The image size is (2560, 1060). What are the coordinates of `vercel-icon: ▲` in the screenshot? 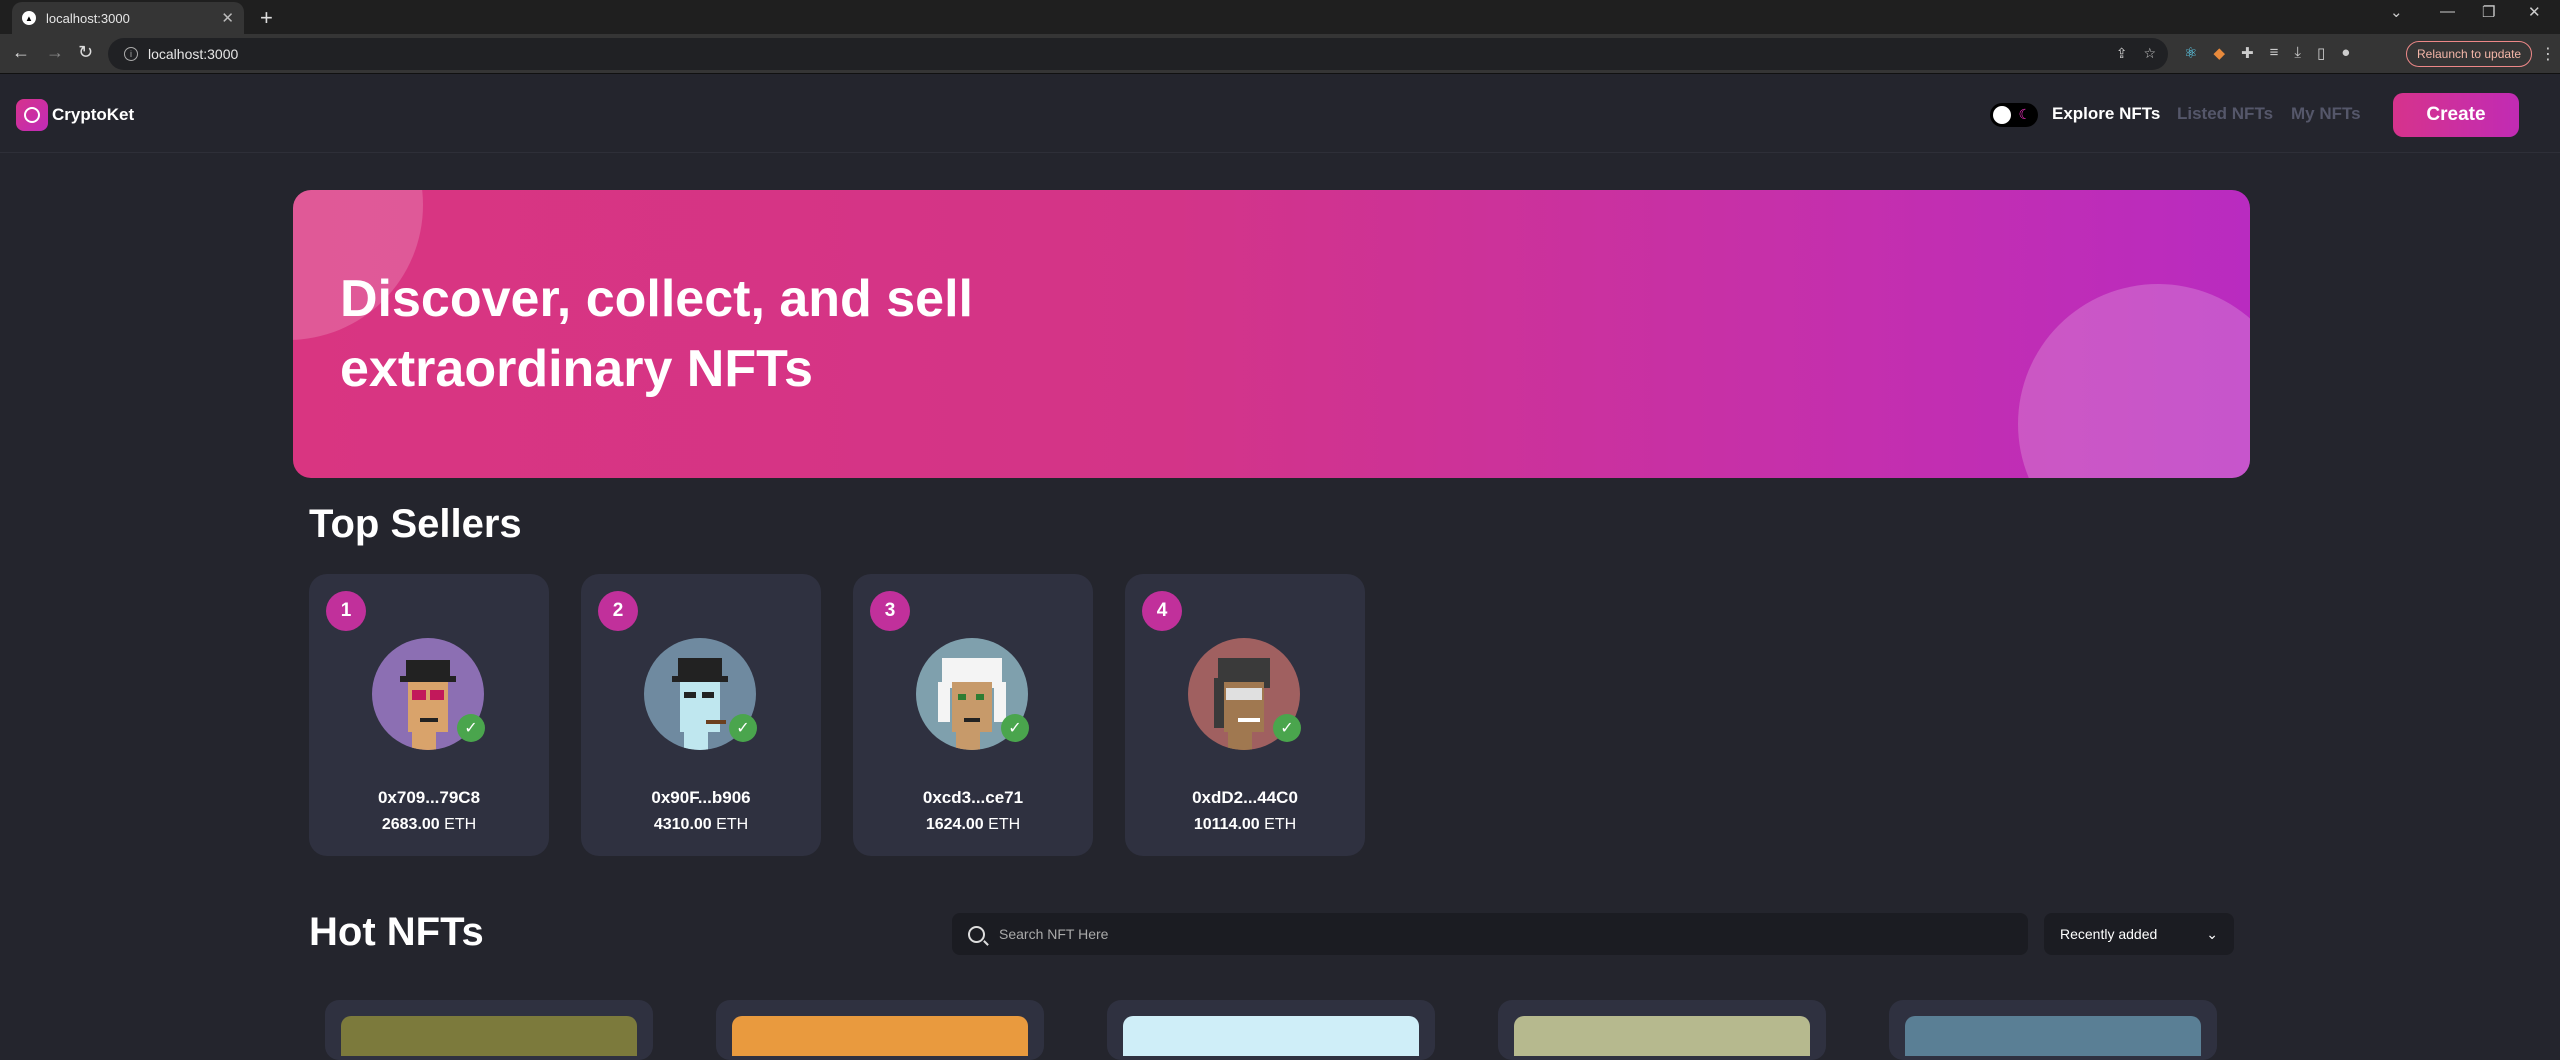 It's located at (29, 18).